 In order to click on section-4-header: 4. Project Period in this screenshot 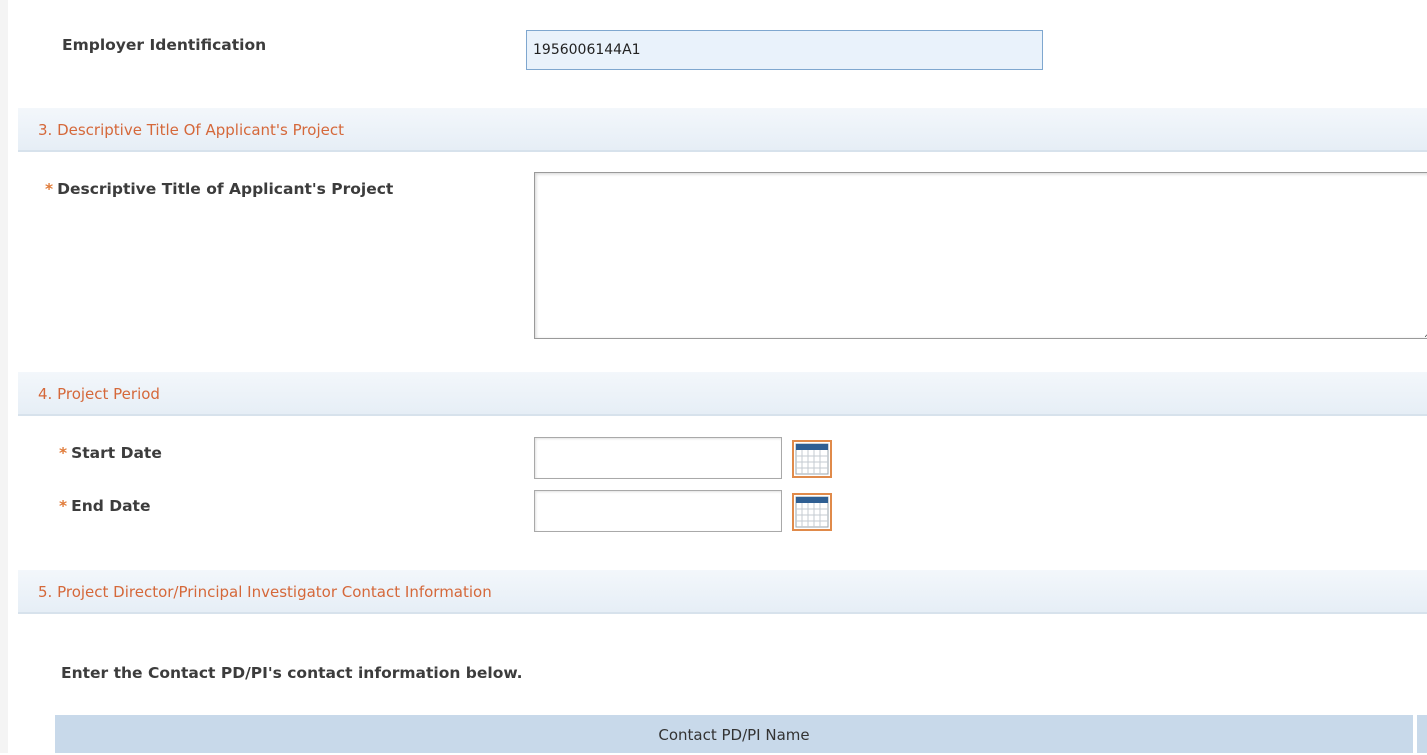, I will do `click(722, 394)`.